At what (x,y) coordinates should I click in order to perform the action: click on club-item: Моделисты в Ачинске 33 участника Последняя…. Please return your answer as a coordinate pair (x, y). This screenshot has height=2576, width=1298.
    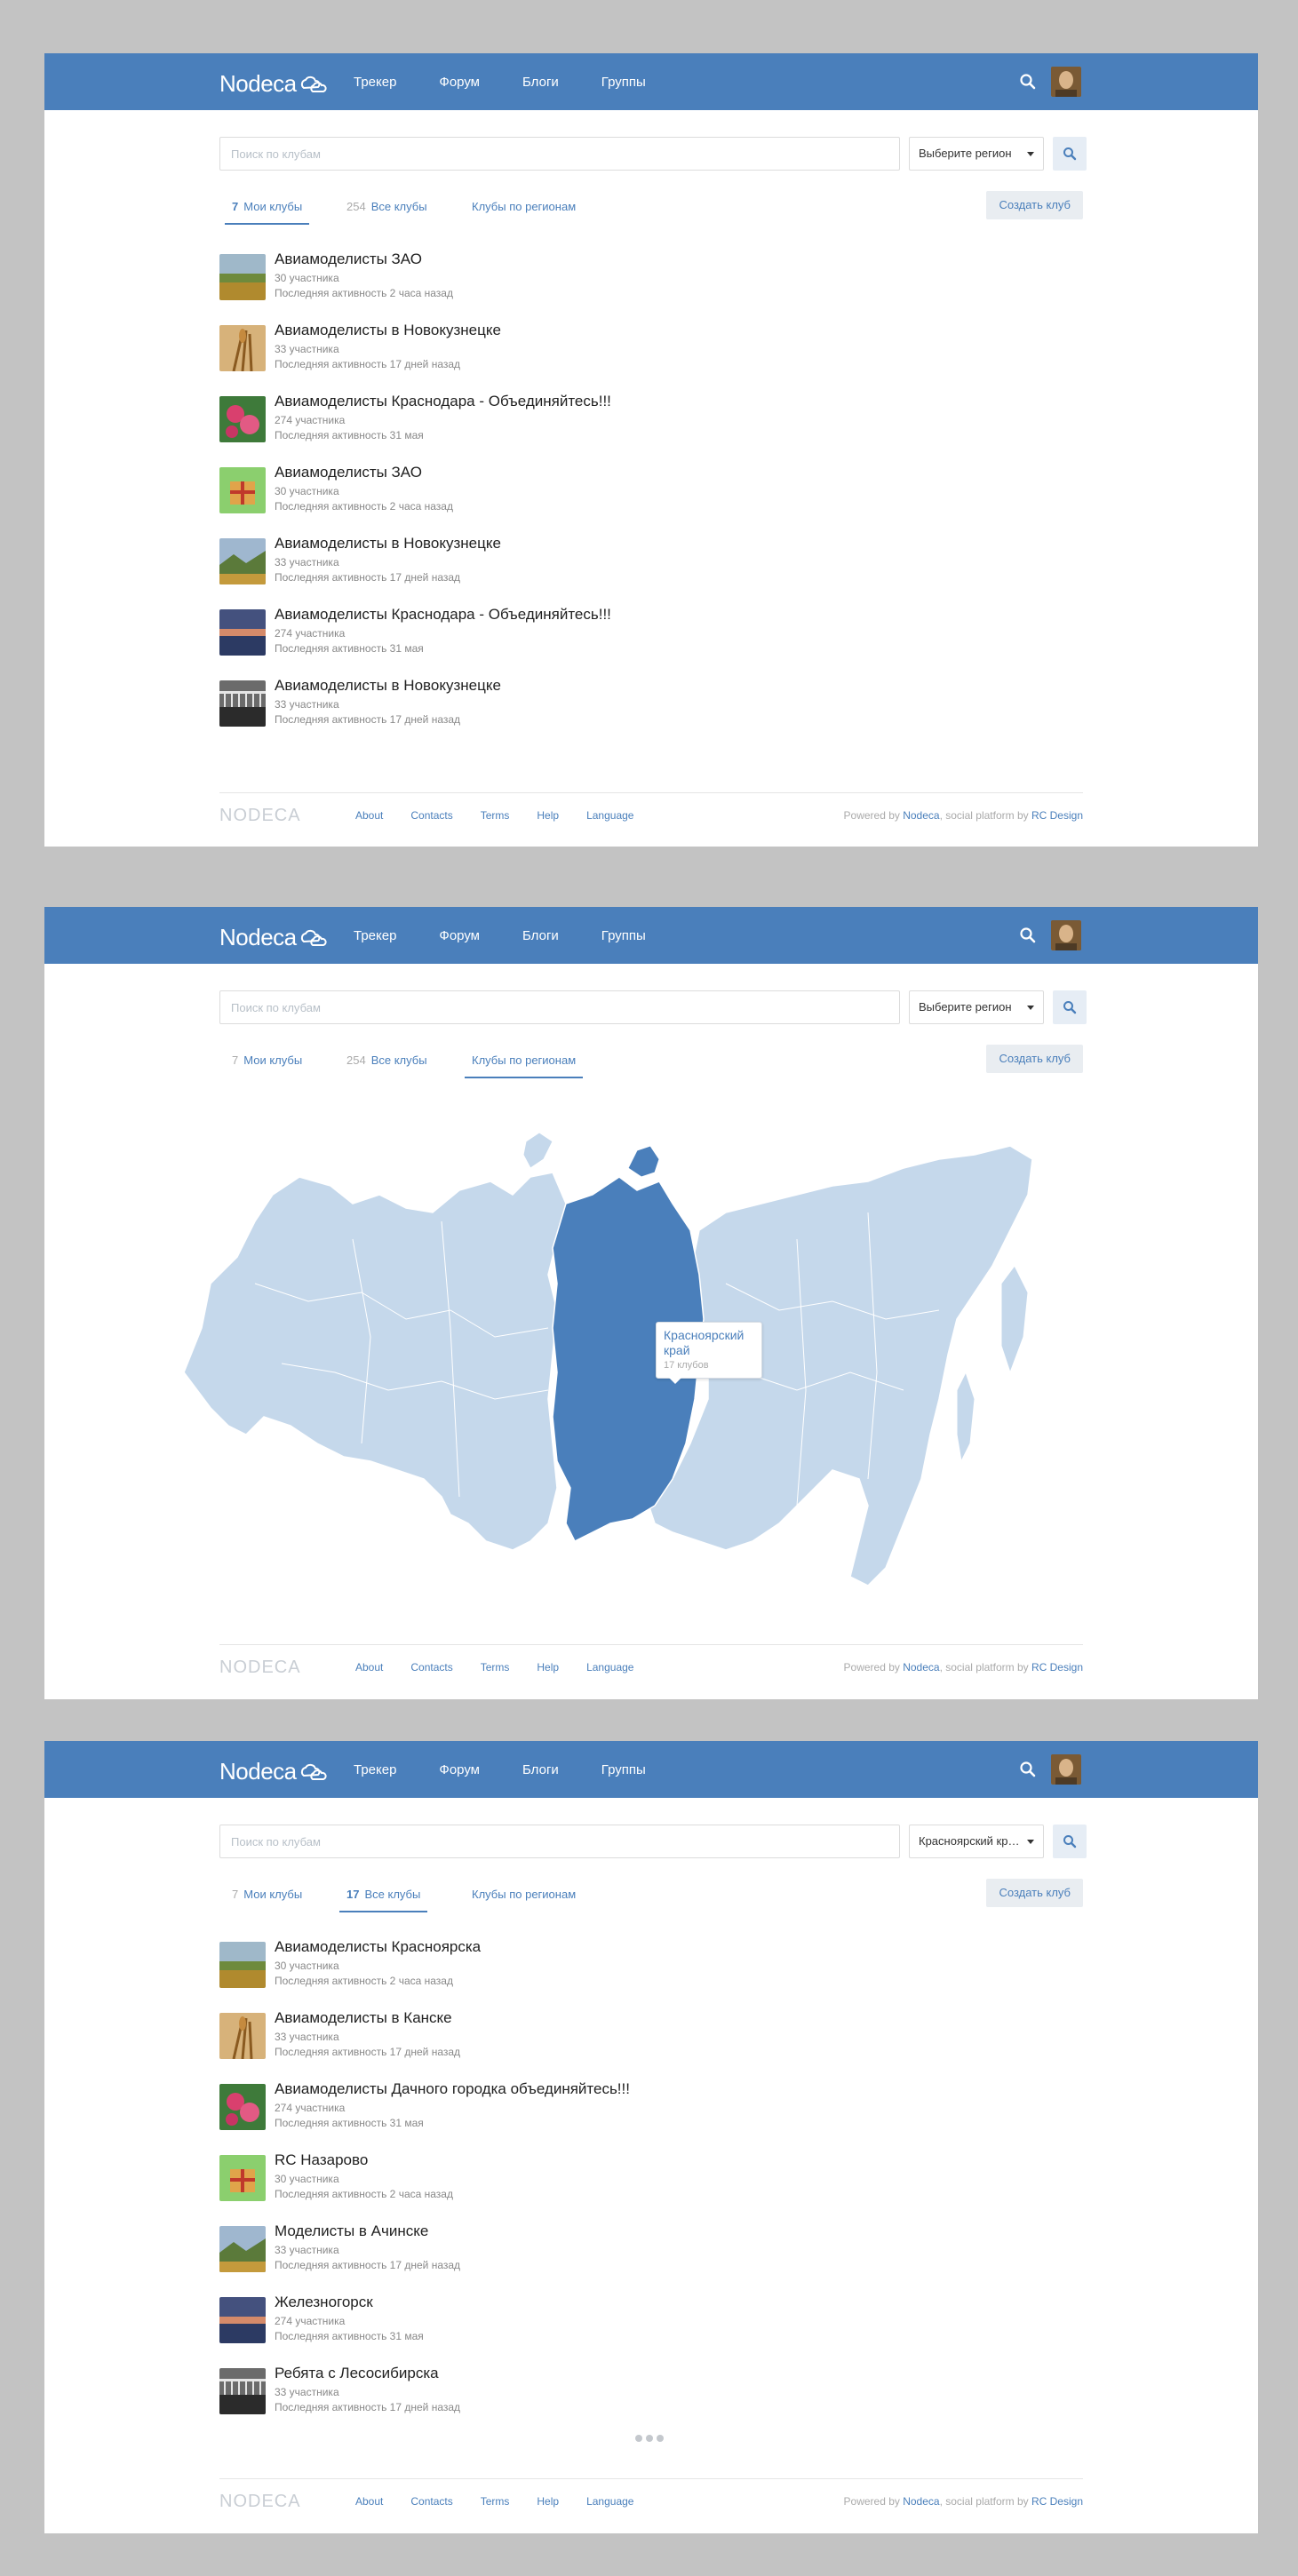
    Looking at the image, I should click on (651, 2258).